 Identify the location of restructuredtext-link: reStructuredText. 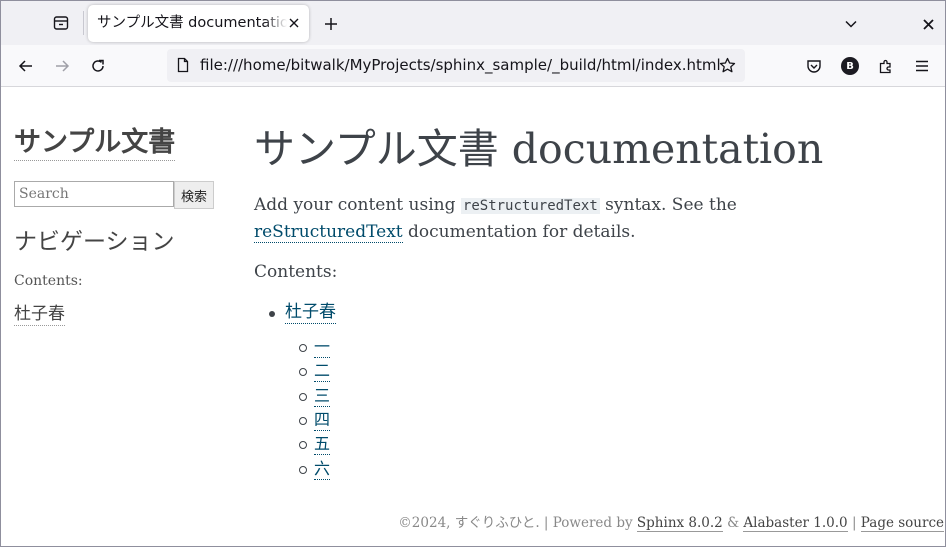
(328, 232).